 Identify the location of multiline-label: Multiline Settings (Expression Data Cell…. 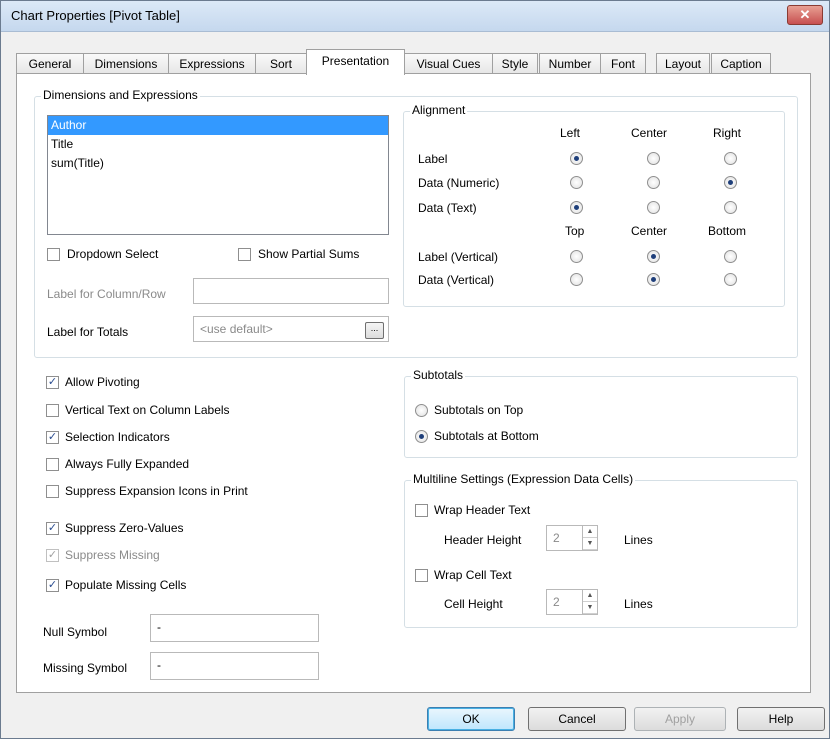
(523, 479).